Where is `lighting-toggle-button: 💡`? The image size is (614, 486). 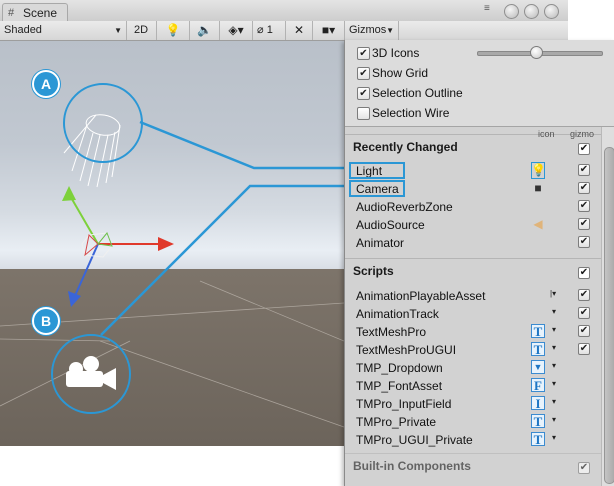 lighting-toggle-button: 💡 is located at coordinates (173, 30).